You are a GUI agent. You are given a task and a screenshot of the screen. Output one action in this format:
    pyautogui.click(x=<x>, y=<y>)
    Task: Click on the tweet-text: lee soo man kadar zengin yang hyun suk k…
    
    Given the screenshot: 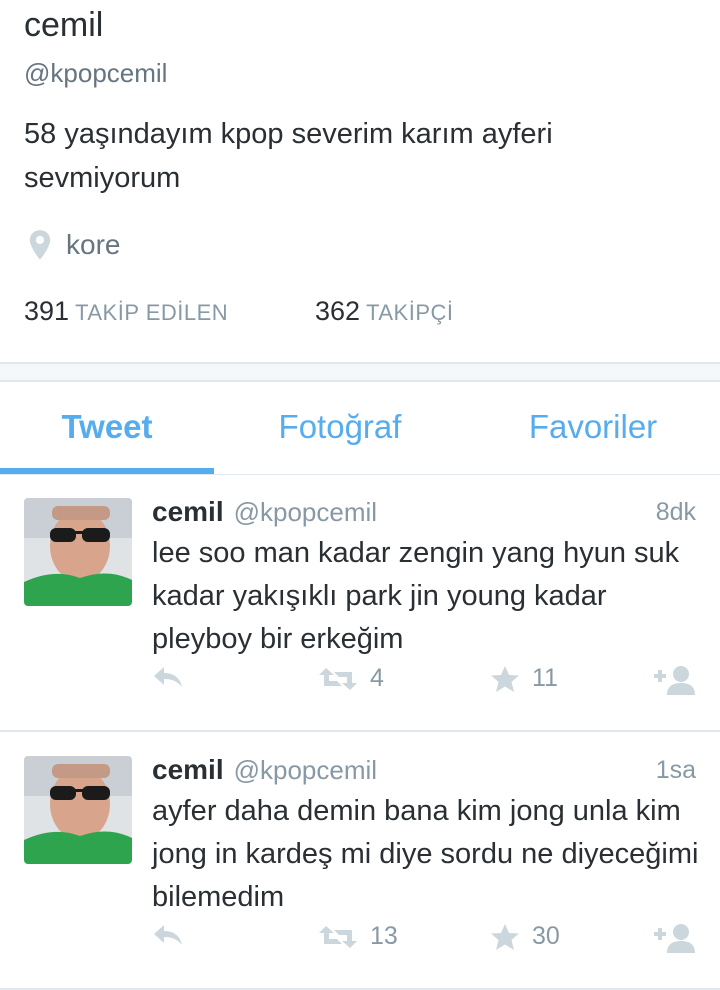 What is the action you would take?
    pyautogui.click(x=416, y=596)
    